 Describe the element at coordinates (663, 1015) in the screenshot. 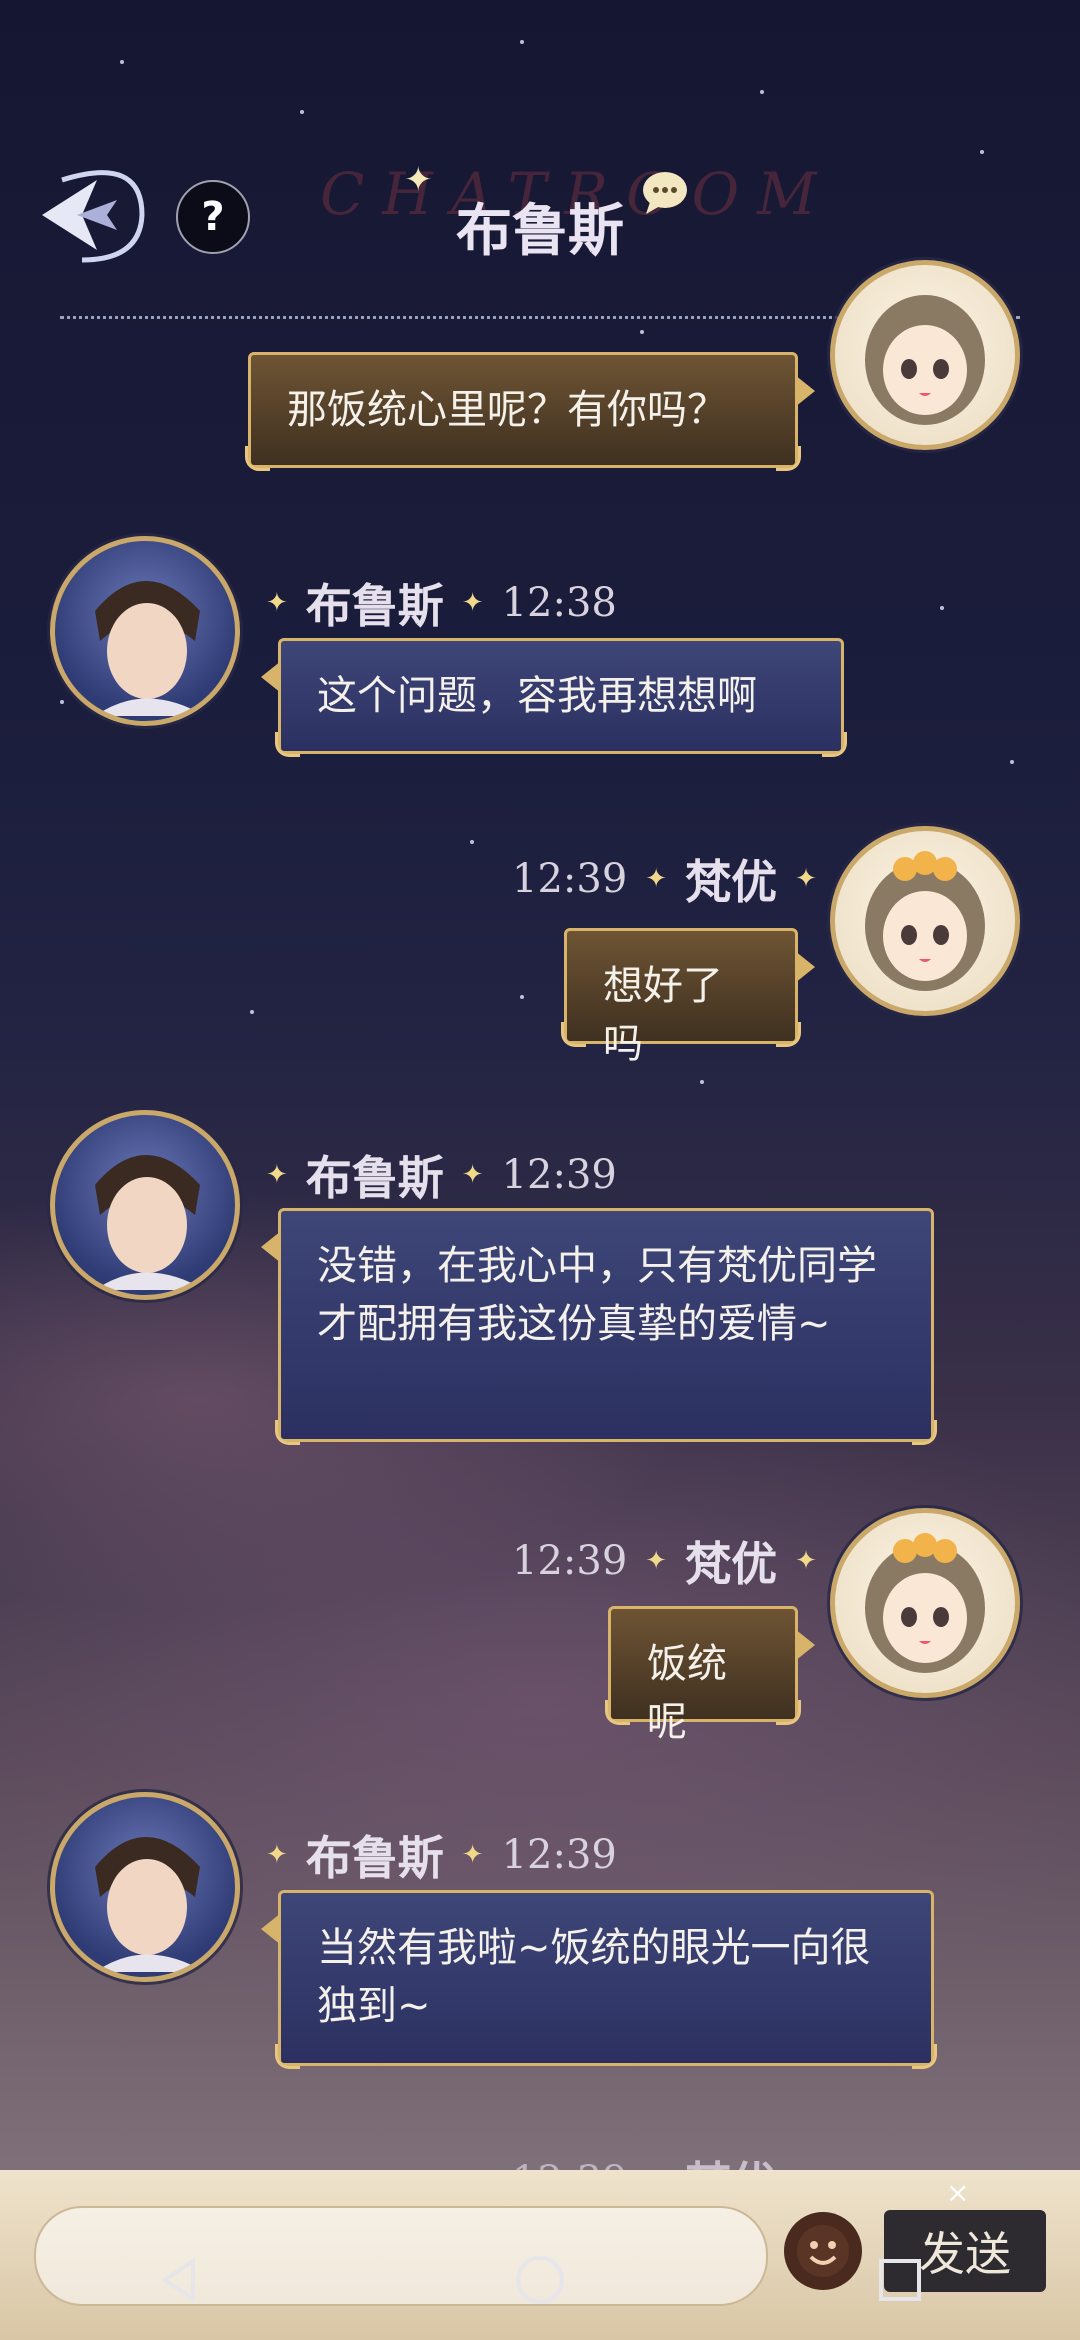

I see `message-text: 想好了吗` at that location.